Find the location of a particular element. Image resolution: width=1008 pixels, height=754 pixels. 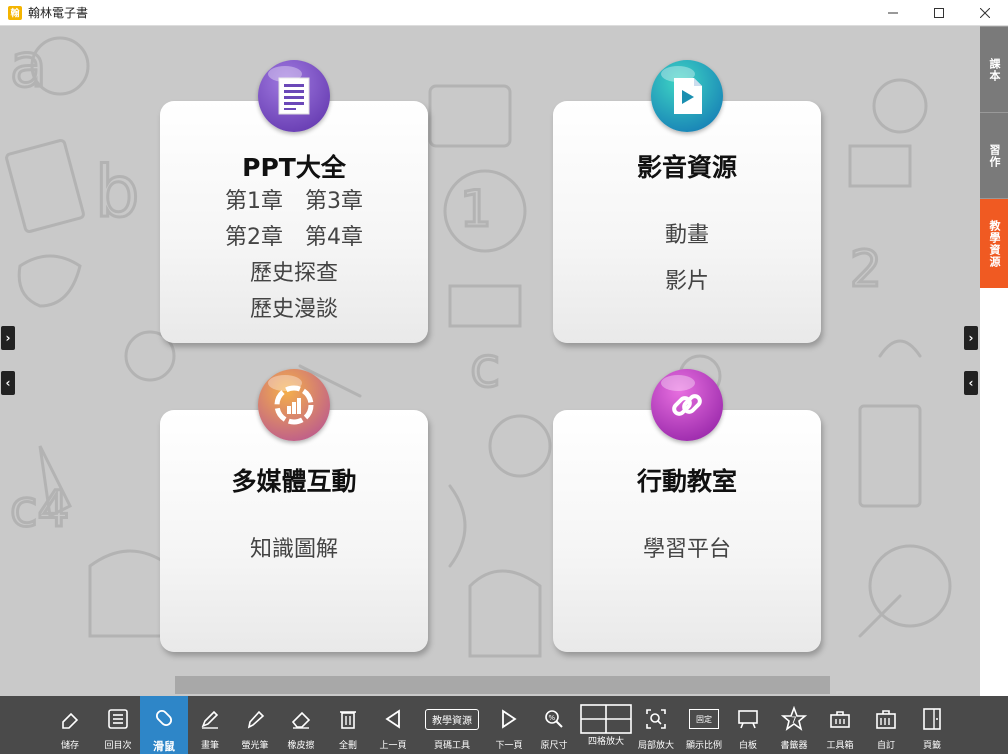

card-ppt-title: PPT大全 is located at coordinates (294, 167).